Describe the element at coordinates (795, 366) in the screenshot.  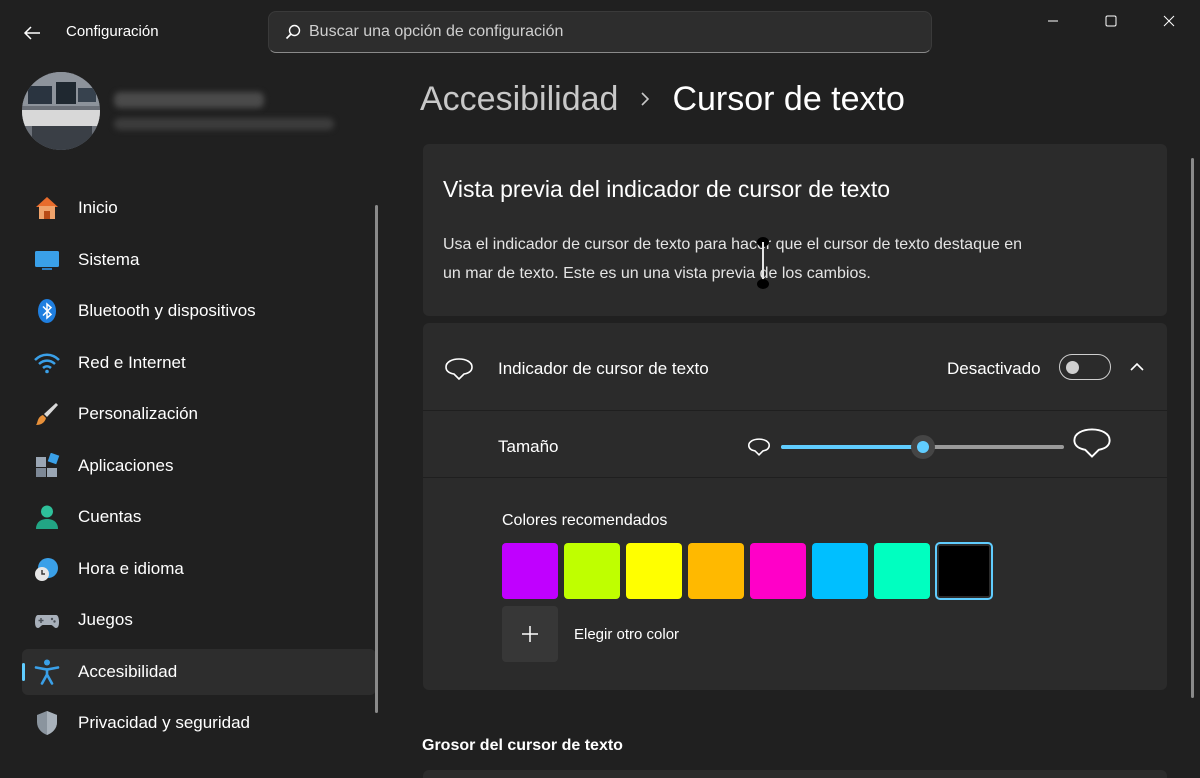
I see `indicator-header-row: Indicador de cursor de texto Desactivado` at that location.